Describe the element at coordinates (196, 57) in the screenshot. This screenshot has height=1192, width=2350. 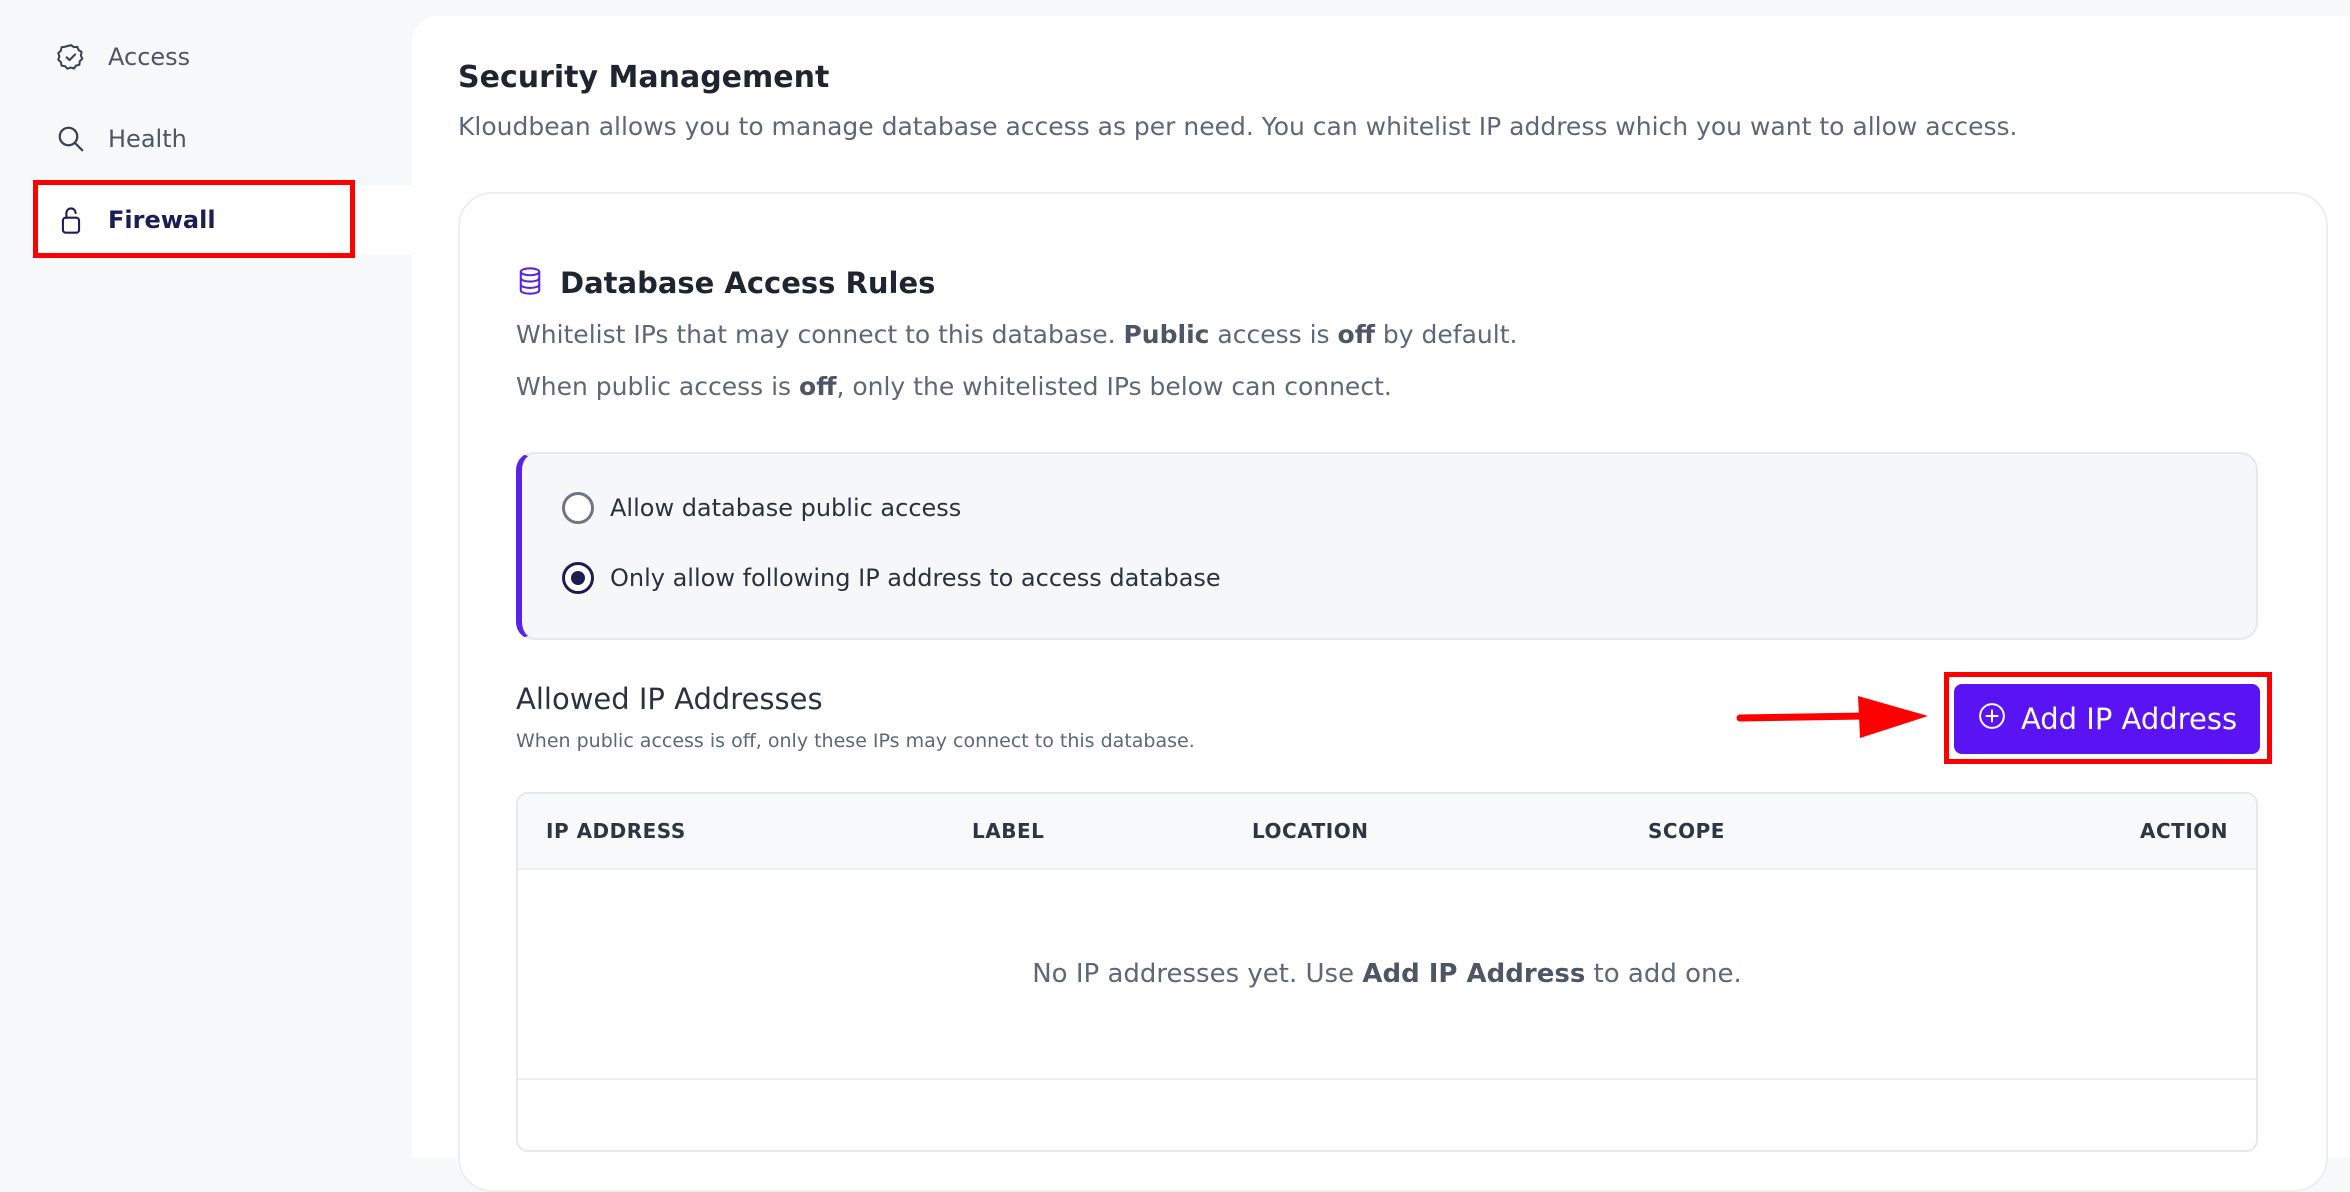
I see `sidebar-item-access: Access` at that location.